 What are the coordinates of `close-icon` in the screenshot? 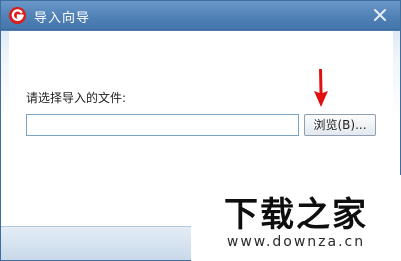 It's located at (380, 15).